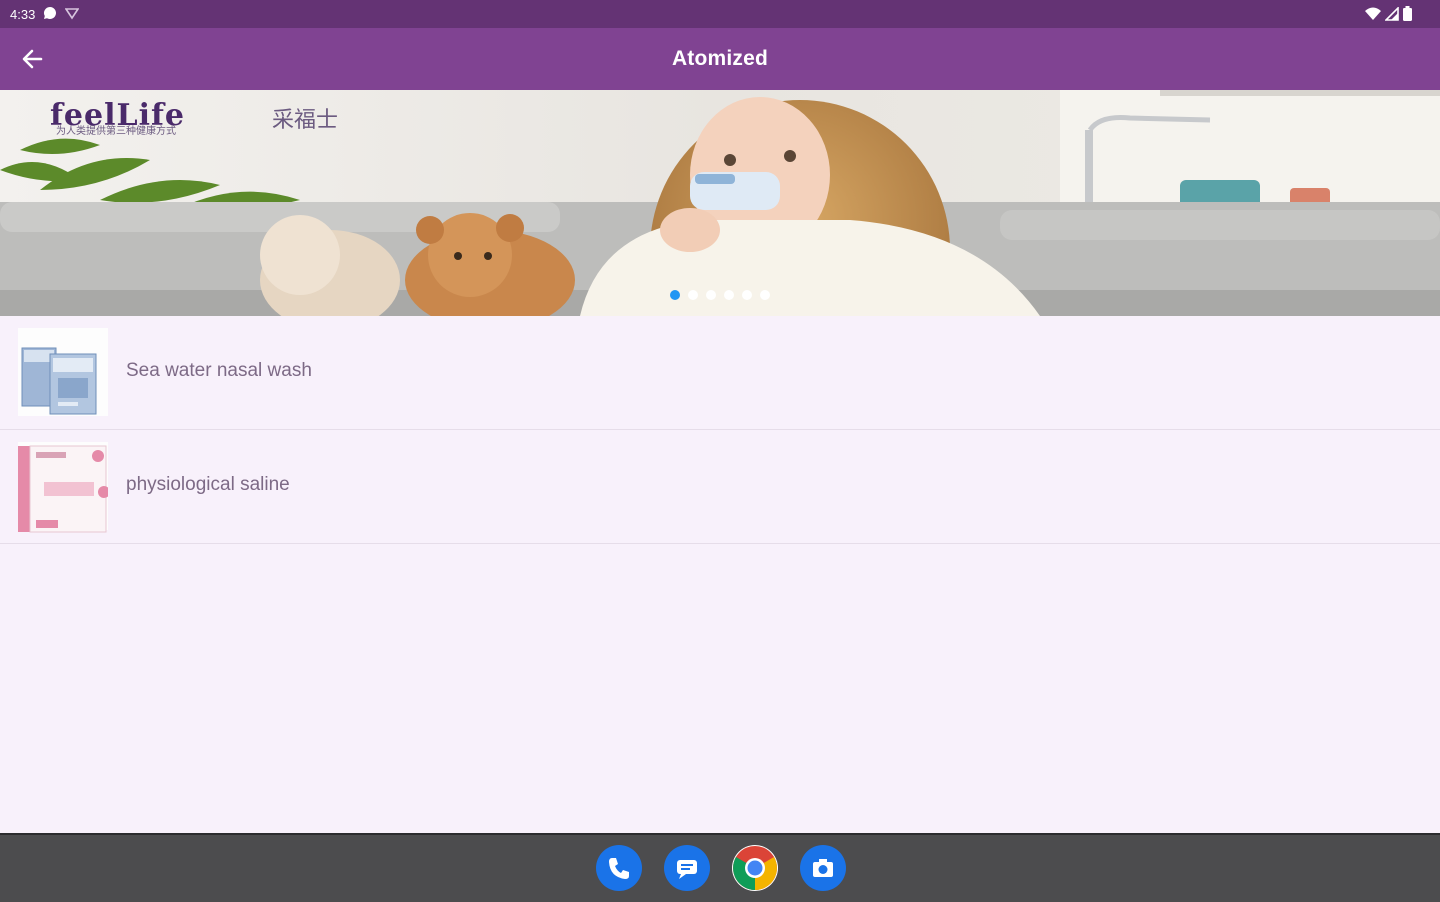 The height and width of the screenshot is (902, 1440). I want to click on cellular-icon, so click(1391, 14).